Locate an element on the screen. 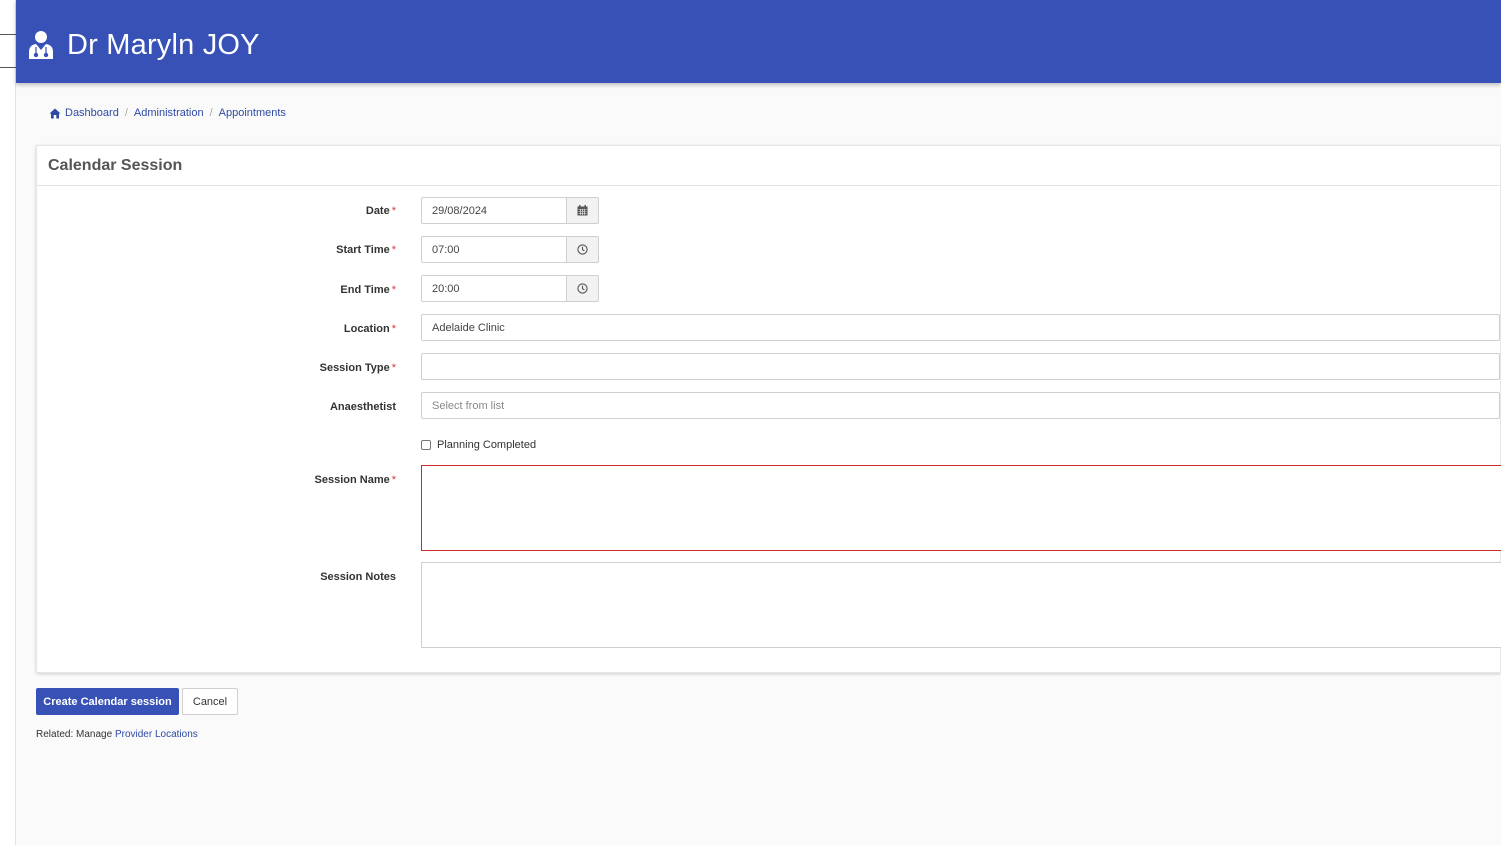 The height and width of the screenshot is (845, 1501). provider-locations-link: Provider Locations is located at coordinates (156, 734).